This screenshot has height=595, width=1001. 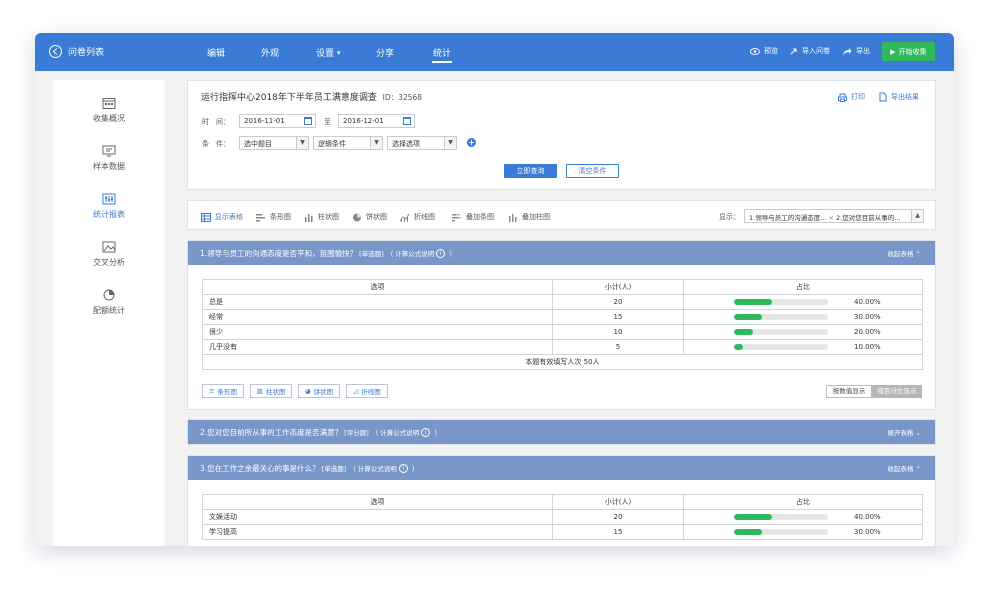 I want to click on image-icon, so click(x=109, y=247).